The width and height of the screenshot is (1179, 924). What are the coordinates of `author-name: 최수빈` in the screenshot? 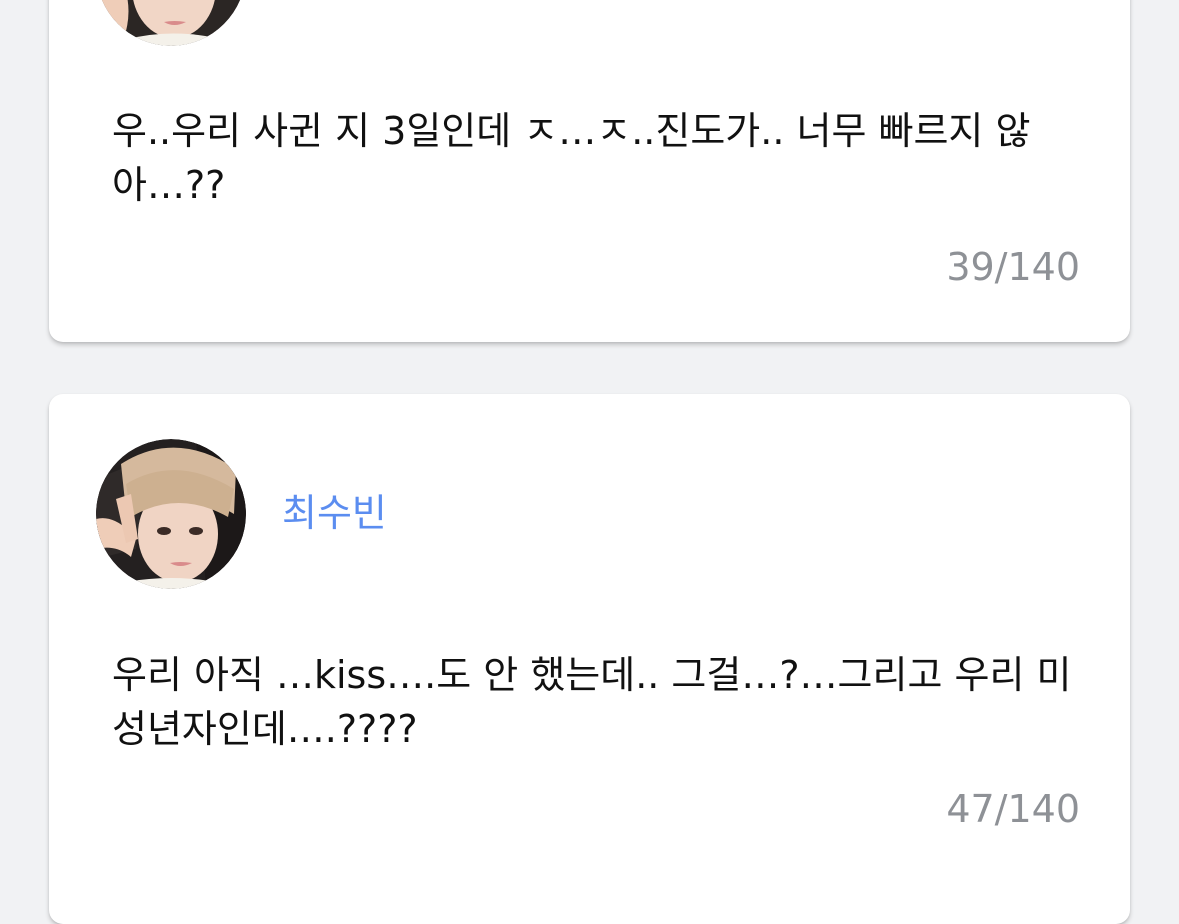 It's located at (334, 513).